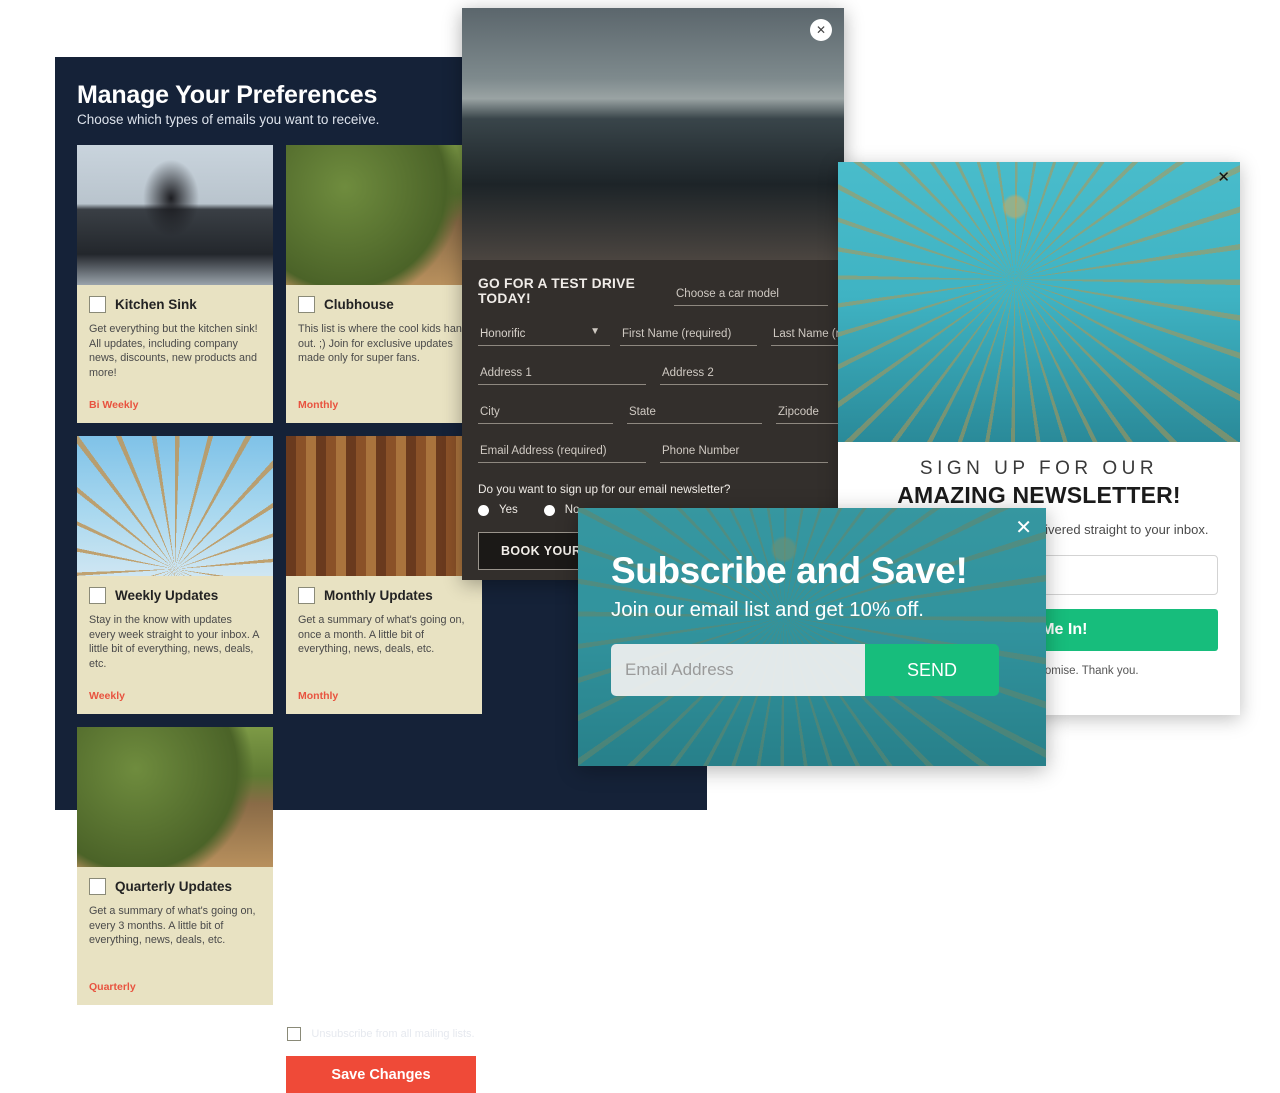 Image resolution: width=1280 pixels, height=1093 pixels. Describe the element at coordinates (767, 609) in the screenshot. I see `subscribe-subtext: Join our email list and get 10% off.` at that location.